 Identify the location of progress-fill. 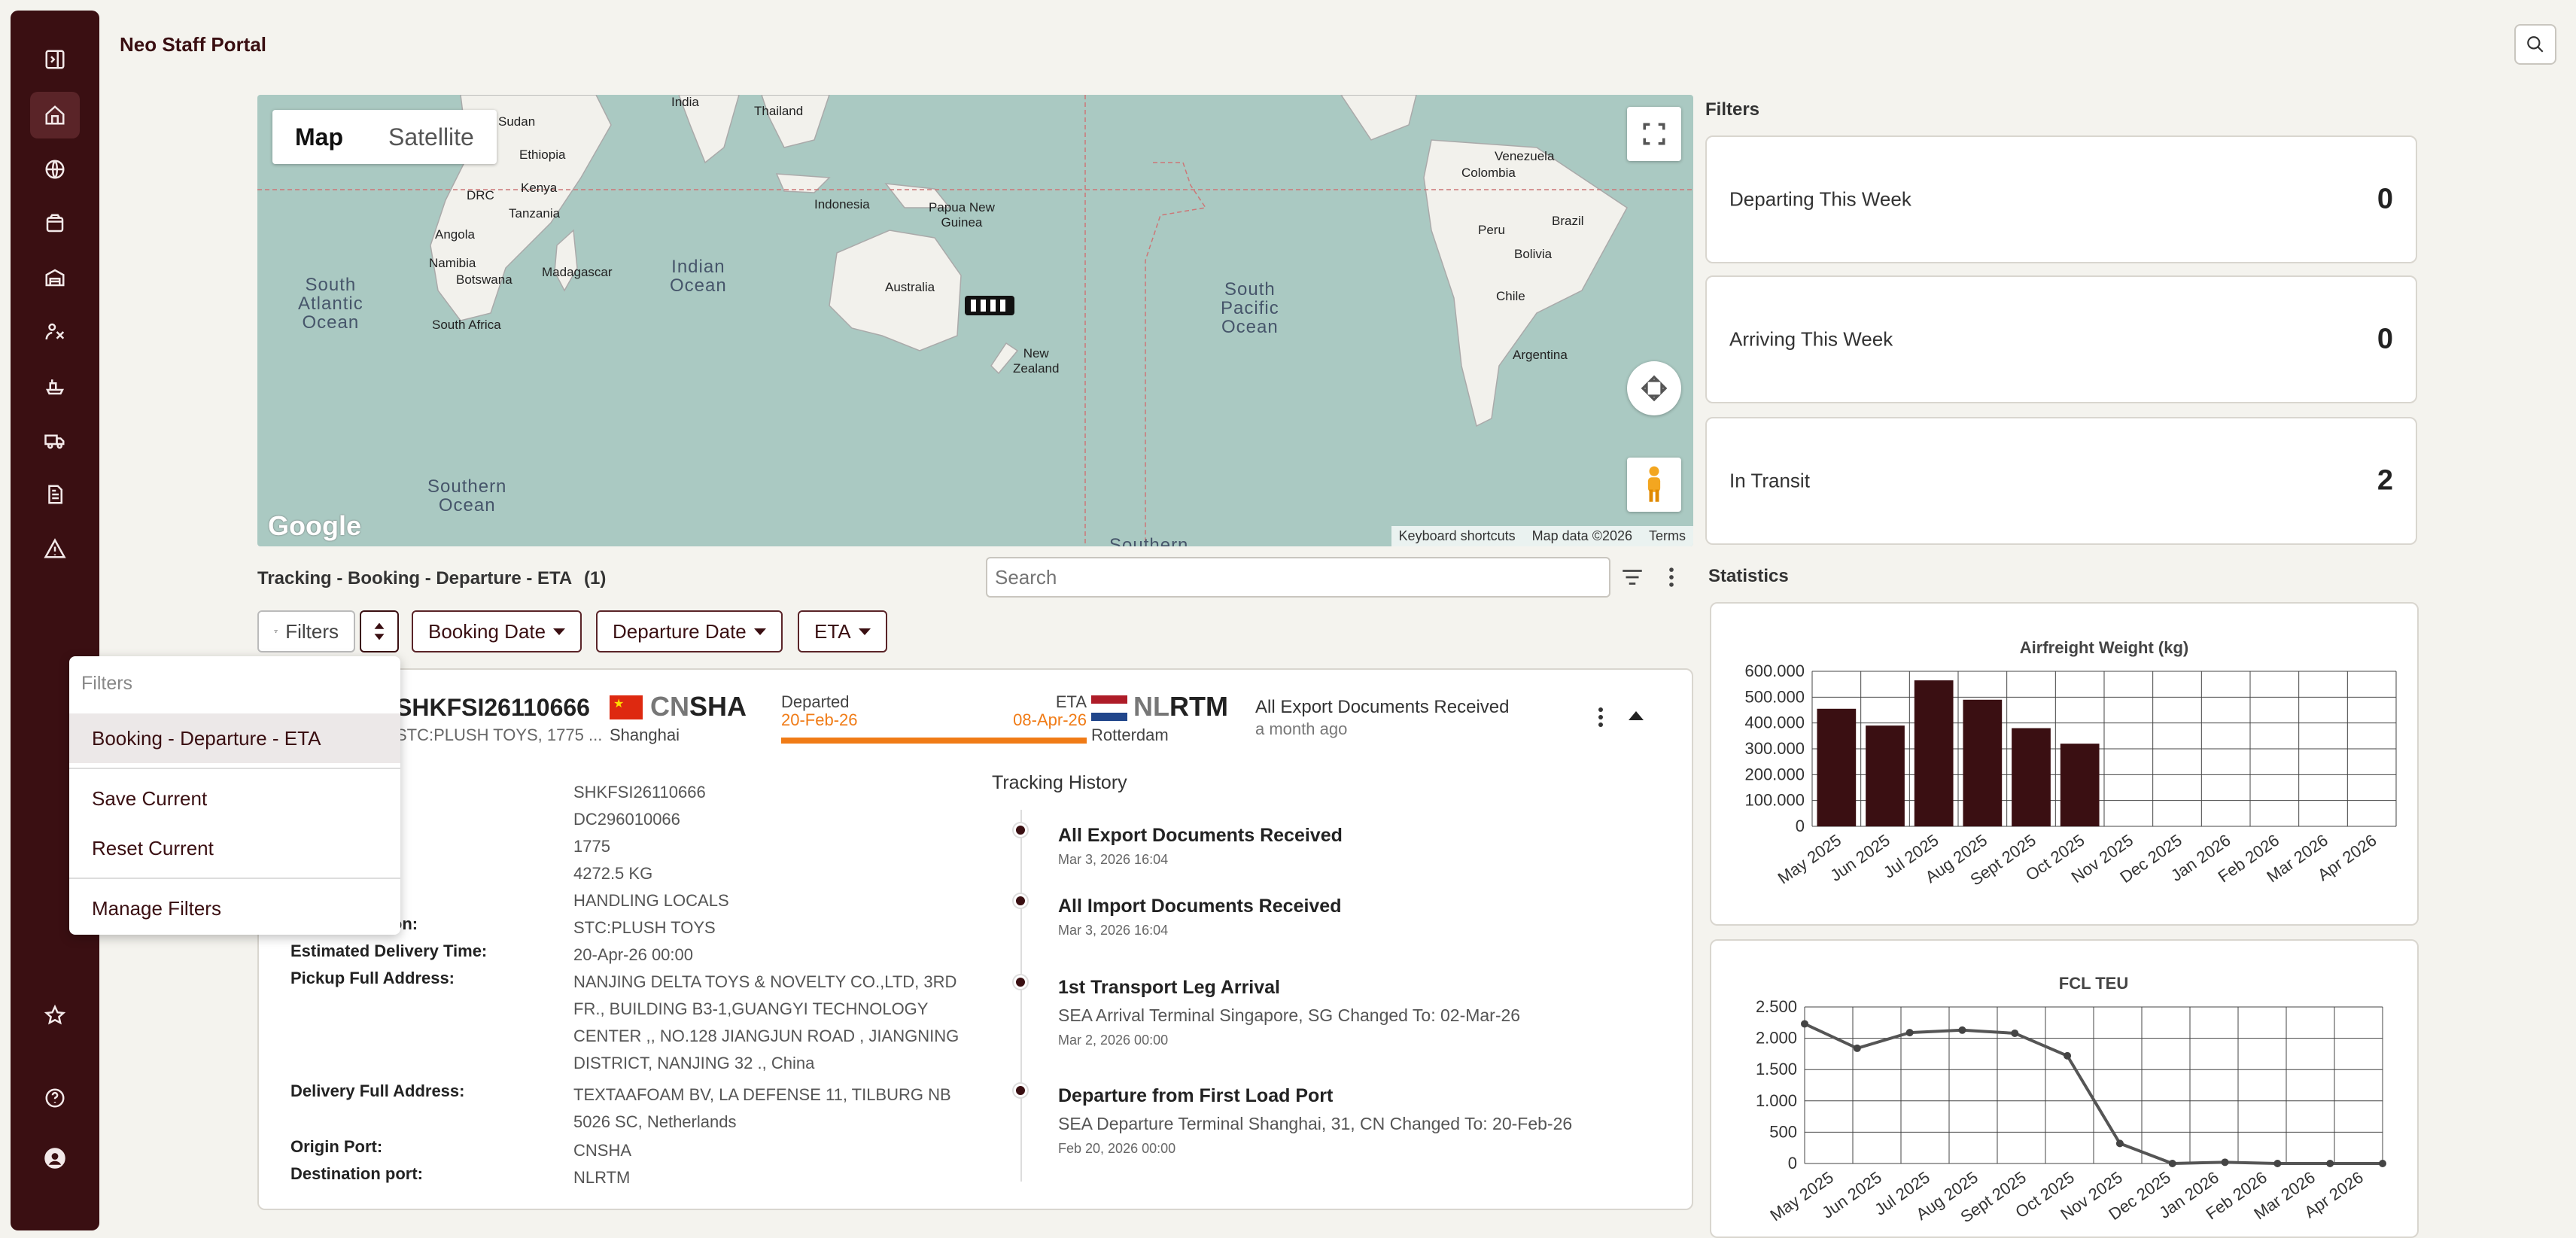
(934, 741).